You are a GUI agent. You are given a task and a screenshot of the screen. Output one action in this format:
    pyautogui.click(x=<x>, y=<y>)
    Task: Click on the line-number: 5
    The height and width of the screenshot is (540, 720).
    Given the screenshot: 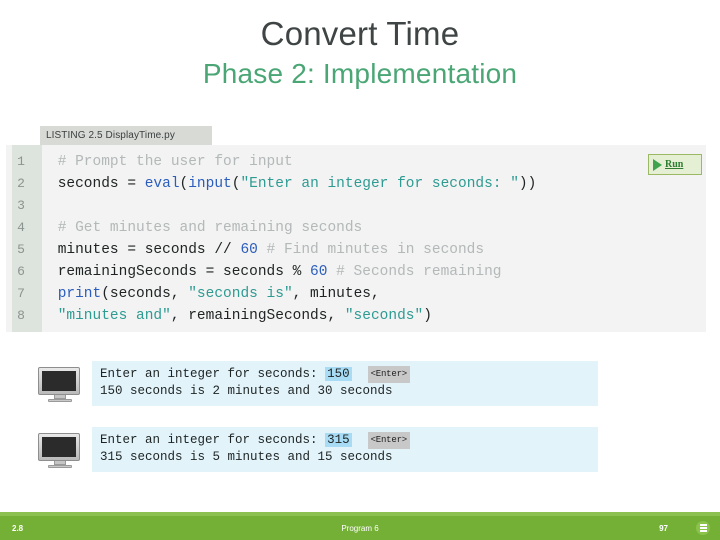 What is the action you would take?
    pyautogui.click(x=21, y=249)
    